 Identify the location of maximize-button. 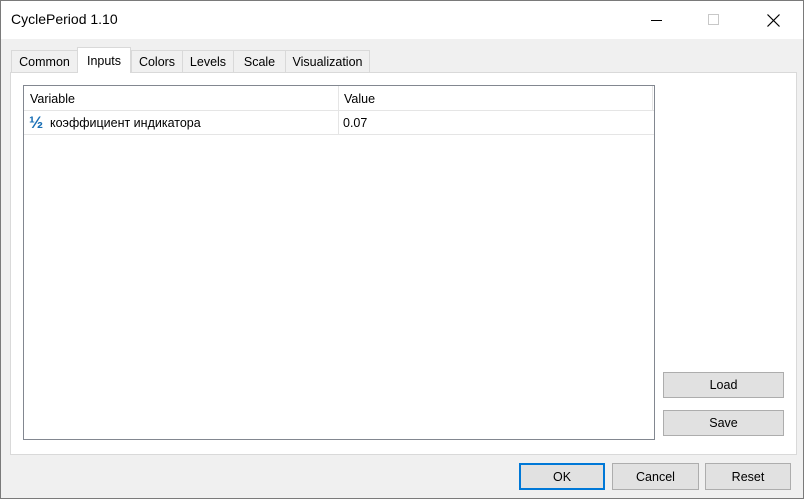
(714, 20).